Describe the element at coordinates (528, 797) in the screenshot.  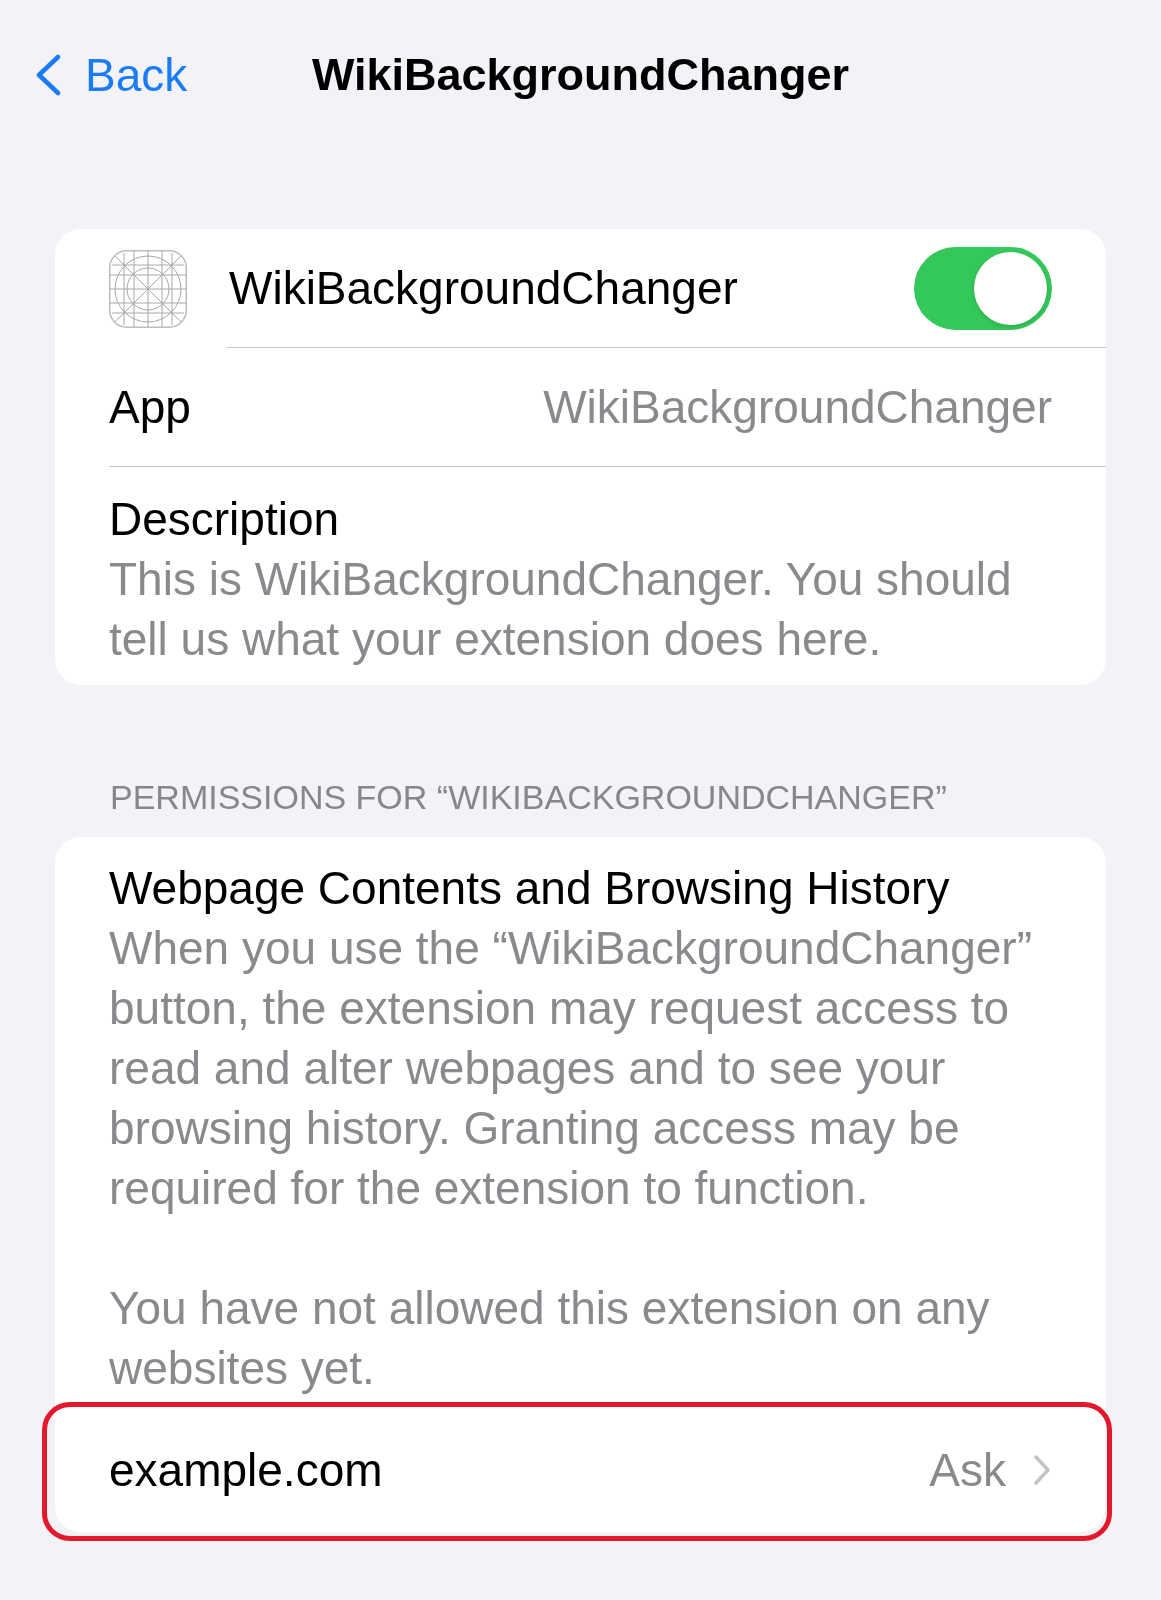
I see `section-header: PERMISSIONS FOR “WIKIBACKGROUNDCHANGER”` at that location.